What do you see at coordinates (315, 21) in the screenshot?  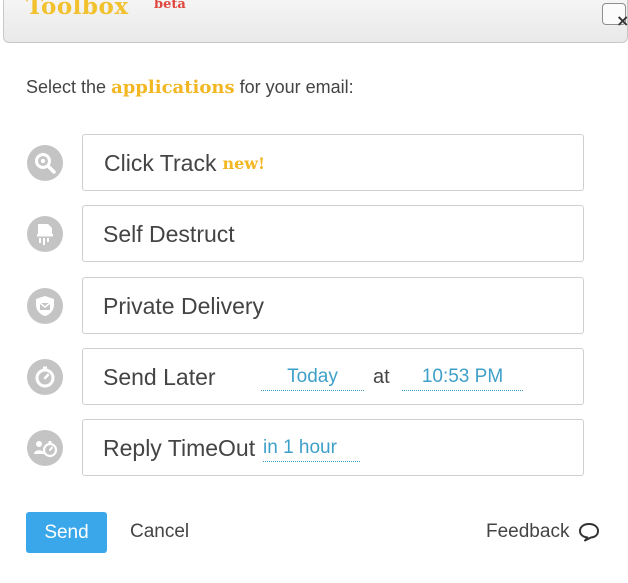 I see `toolbox-header: Toolbox beta ×` at bounding box center [315, 21].